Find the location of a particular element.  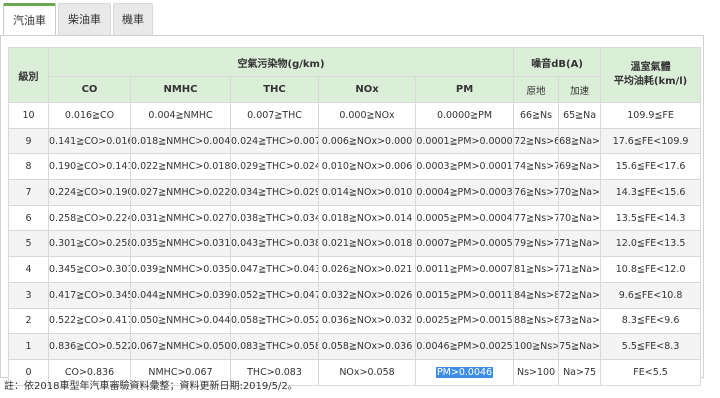

cell-thc: 0.043≧THC>0.038 is located at coordinates (274, 244).